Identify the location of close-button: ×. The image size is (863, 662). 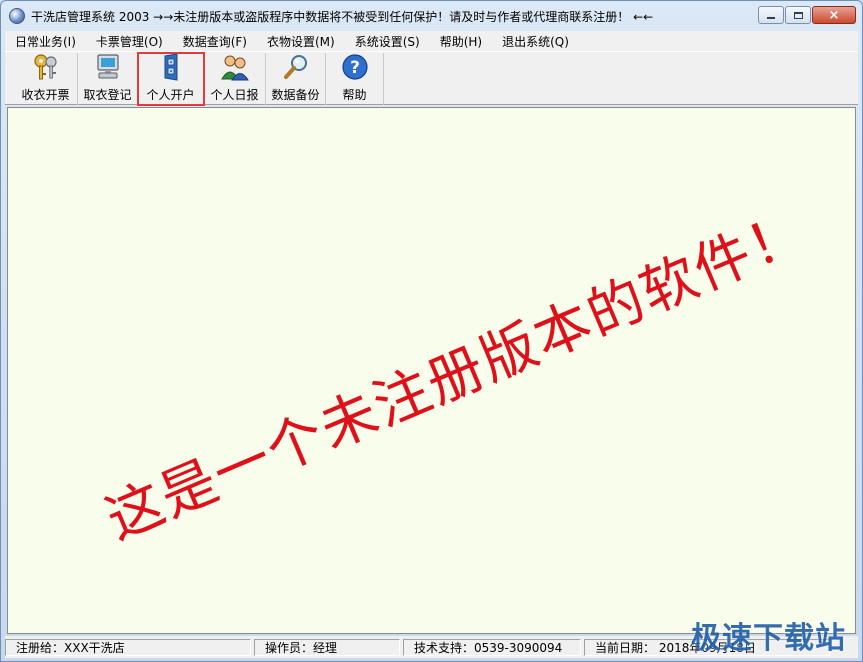
(834, 15).